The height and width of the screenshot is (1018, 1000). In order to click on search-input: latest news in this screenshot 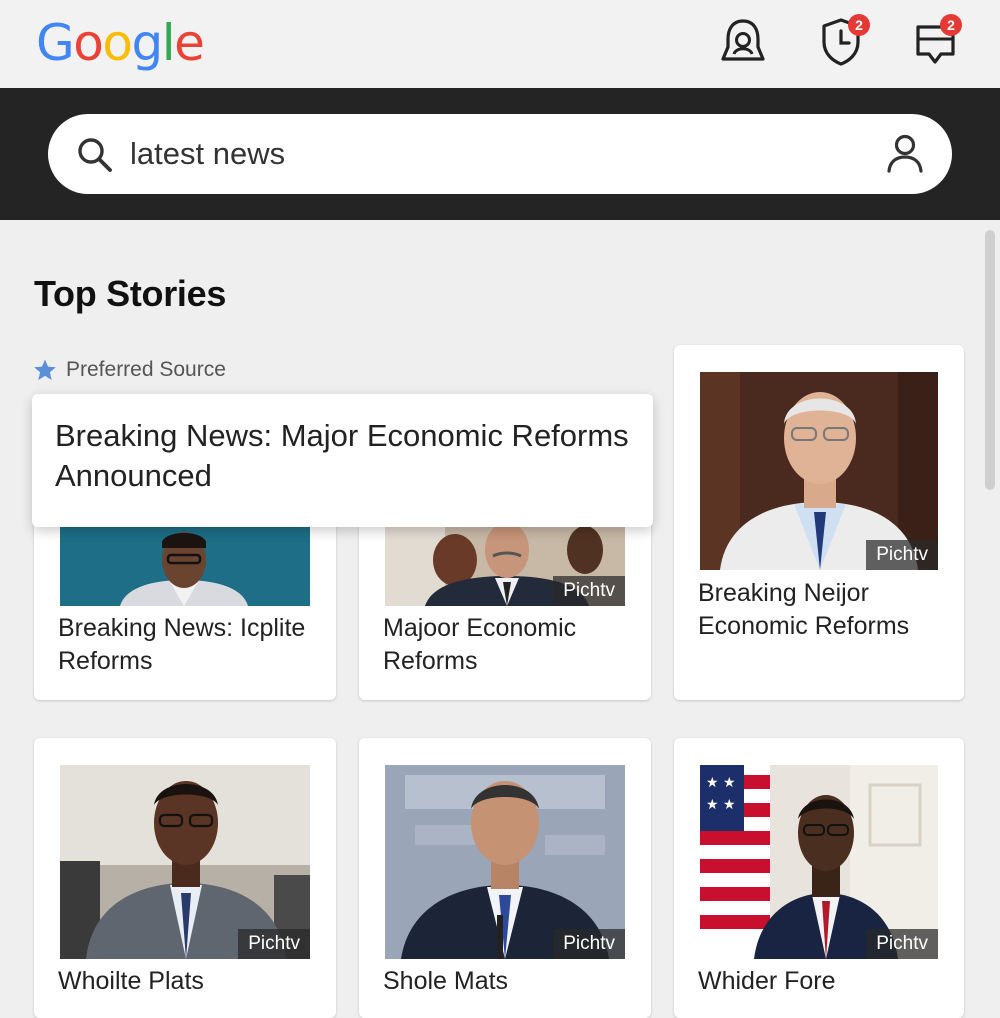, I will do `click(207, 154)`.